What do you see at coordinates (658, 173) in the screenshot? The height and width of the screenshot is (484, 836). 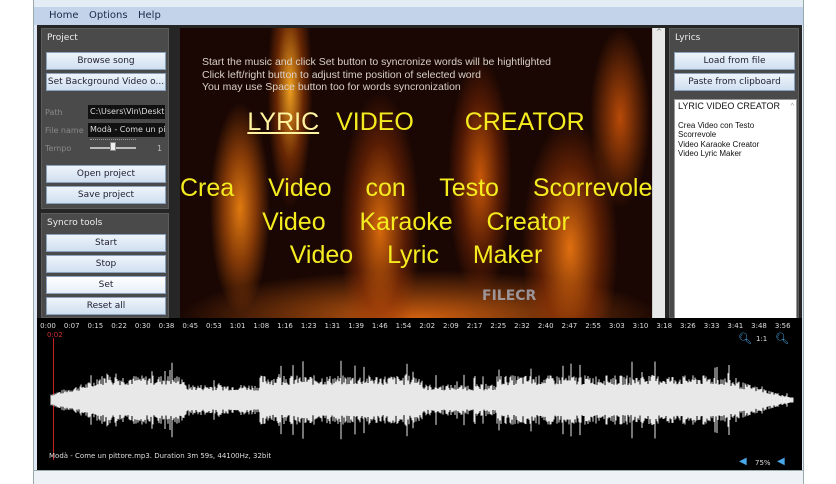 I see `video-scrollbar: ^` at bounding box center [658, 173].